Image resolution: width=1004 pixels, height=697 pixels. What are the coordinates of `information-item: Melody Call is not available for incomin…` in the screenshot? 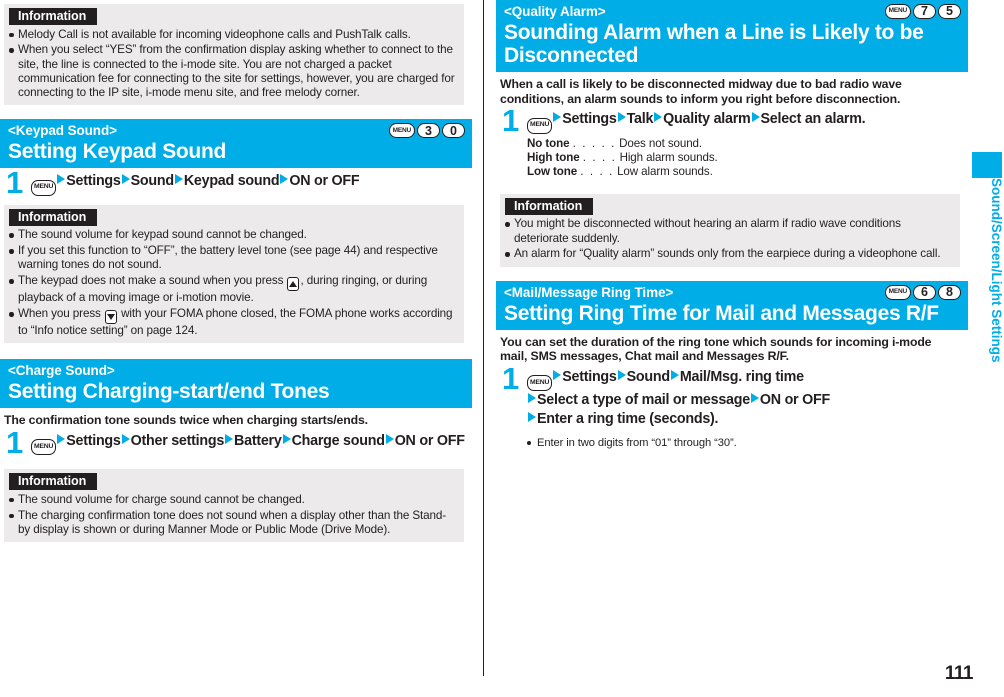 It's located at (234, 35).